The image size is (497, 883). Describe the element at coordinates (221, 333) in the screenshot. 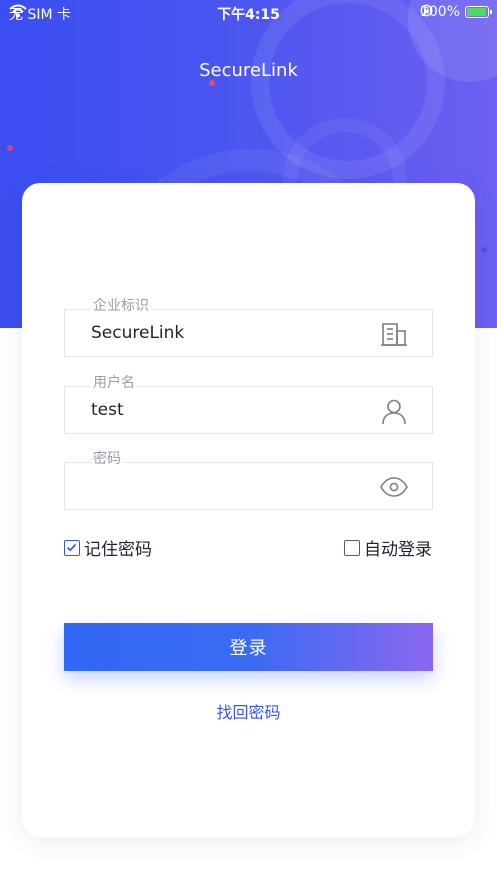

I see `enterprise-input` at that location.